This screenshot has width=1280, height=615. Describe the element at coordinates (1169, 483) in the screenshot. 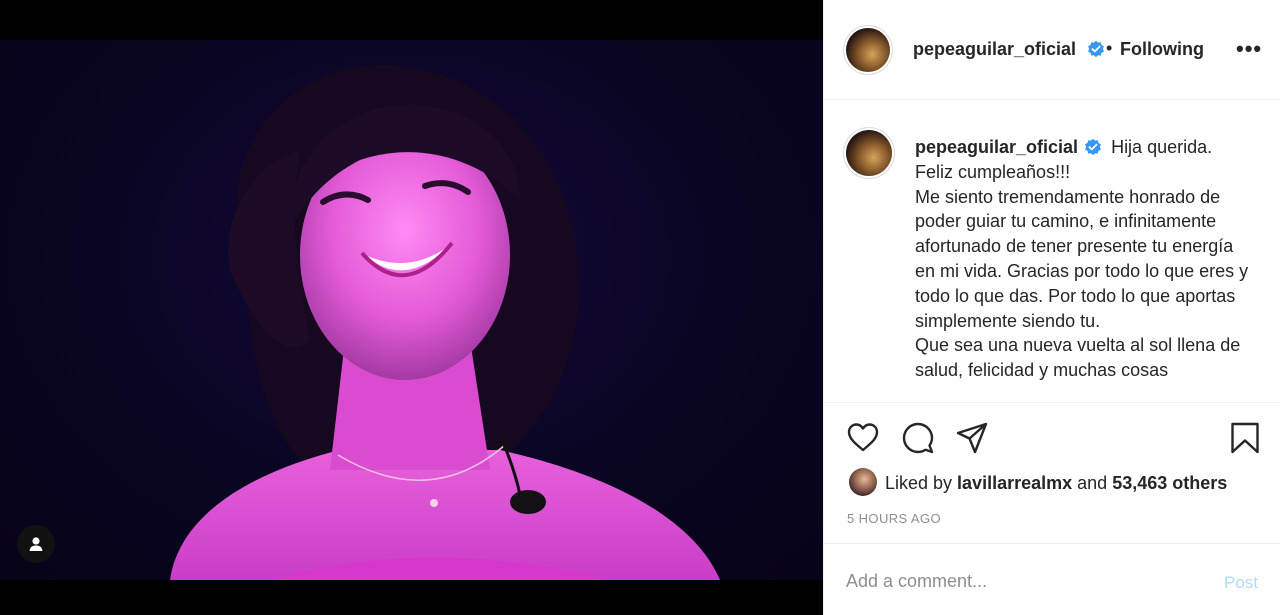

I see `likes-count: 53,463 others` at that location.